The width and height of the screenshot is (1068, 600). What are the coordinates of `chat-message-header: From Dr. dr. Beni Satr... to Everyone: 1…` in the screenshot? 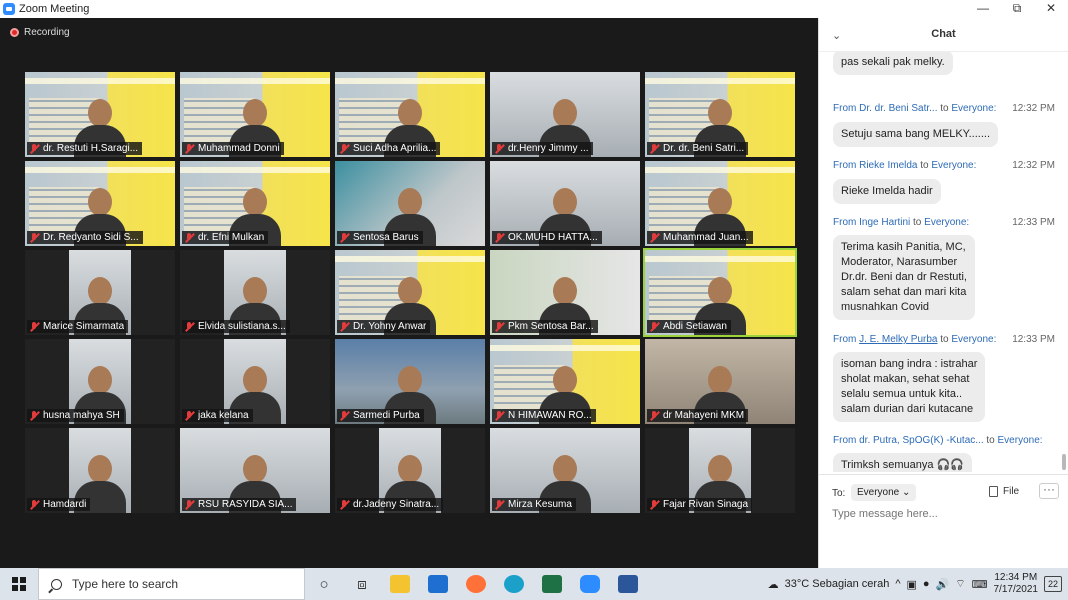 It's located at (944, 108).